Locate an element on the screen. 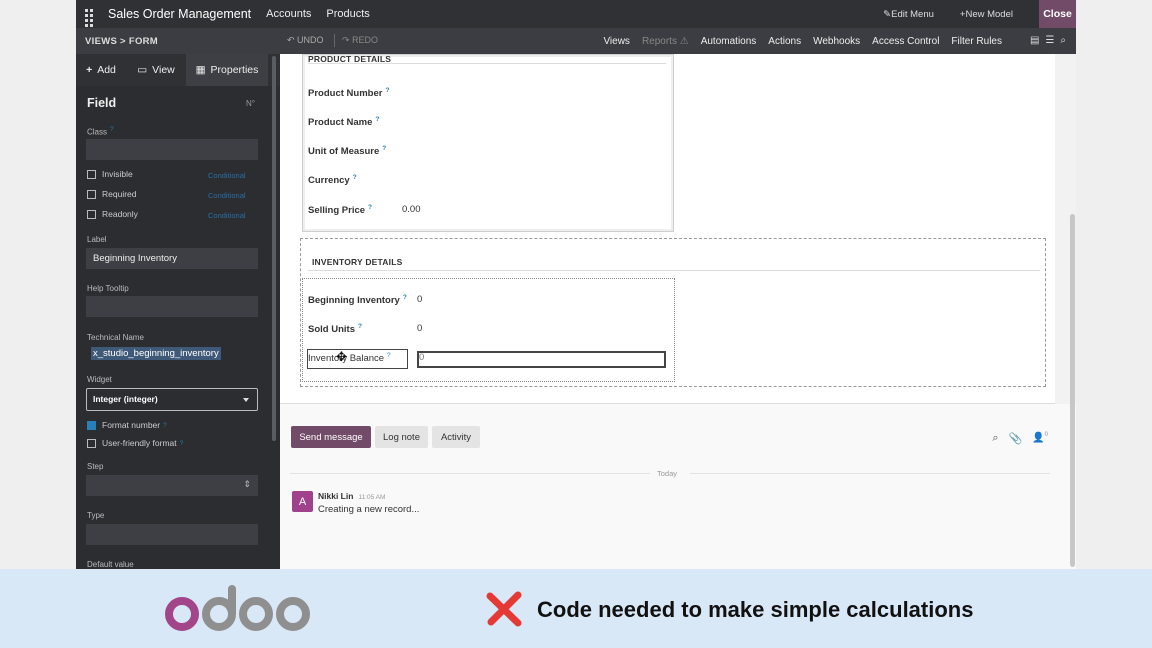 The width and height of the screenshot is (1152, 648). checkbox-box-checked is located at coordinates (91, 425).